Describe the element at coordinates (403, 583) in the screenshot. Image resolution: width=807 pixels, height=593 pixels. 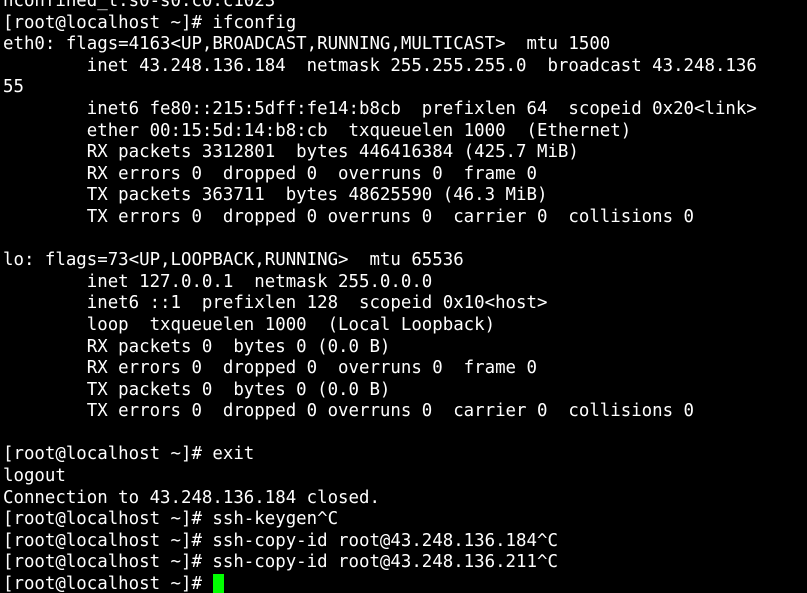
I see `command-prompt-line: [root@localhost ~]#` at that location.